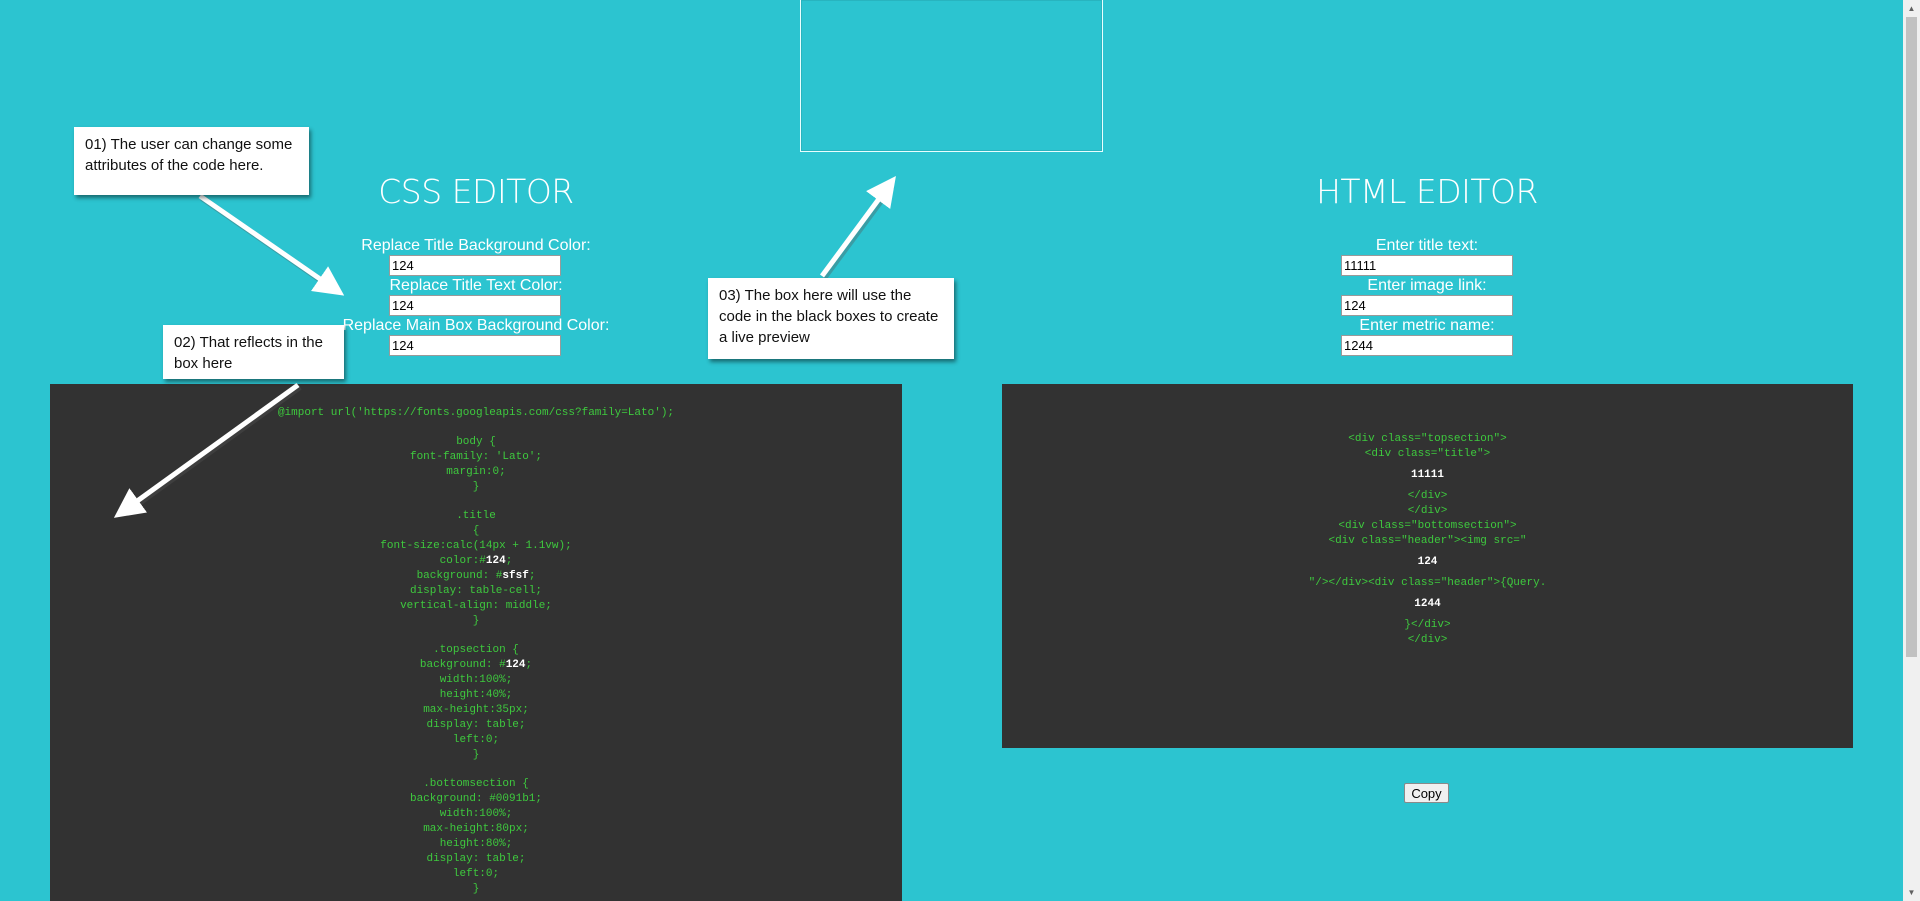 Image resolution: width=1920 pixels, height=901 pixels. I want to click on main-box-background-value: 124, so click(515, 665).